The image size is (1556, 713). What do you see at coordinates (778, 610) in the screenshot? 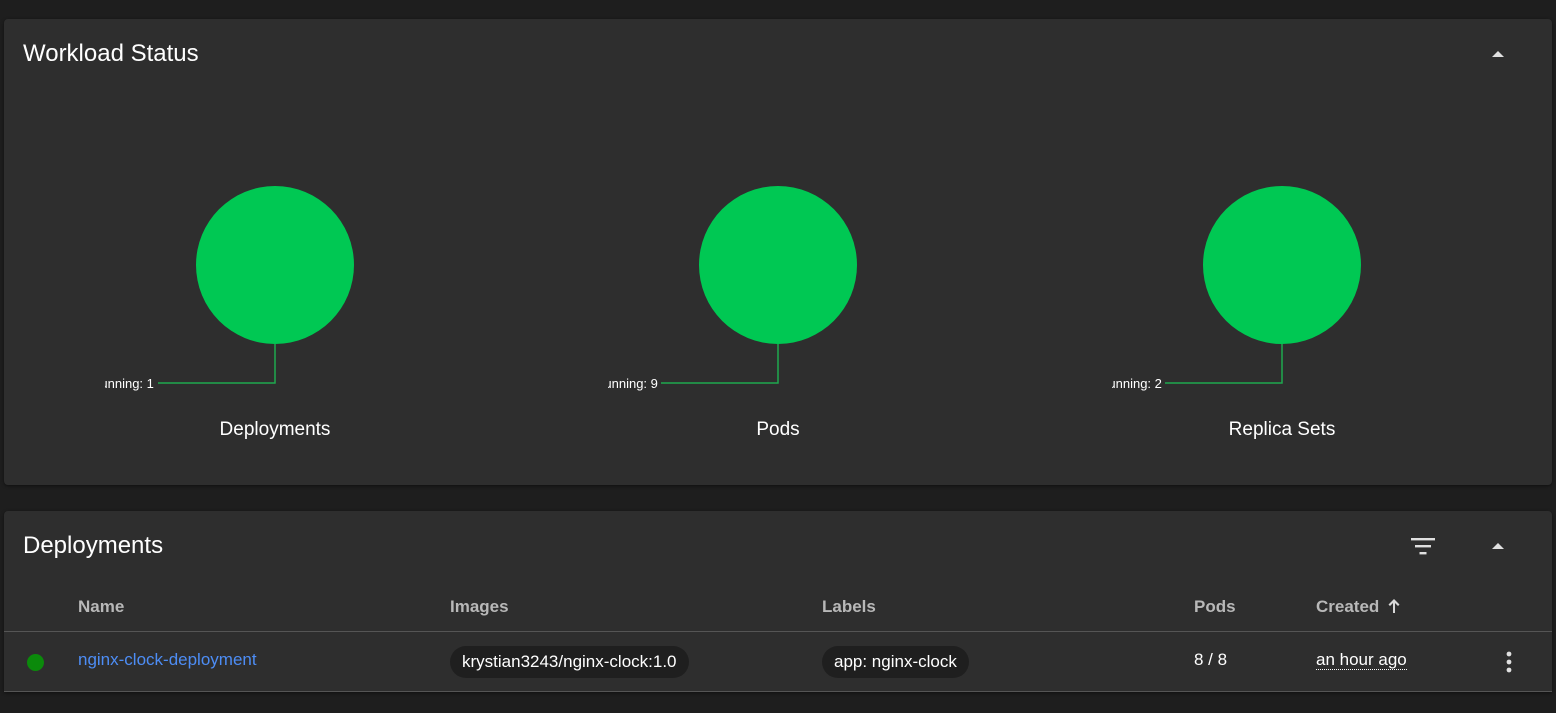
I see `table-header: Name Images Labels Pods Created` at bounding box center [778, 610].